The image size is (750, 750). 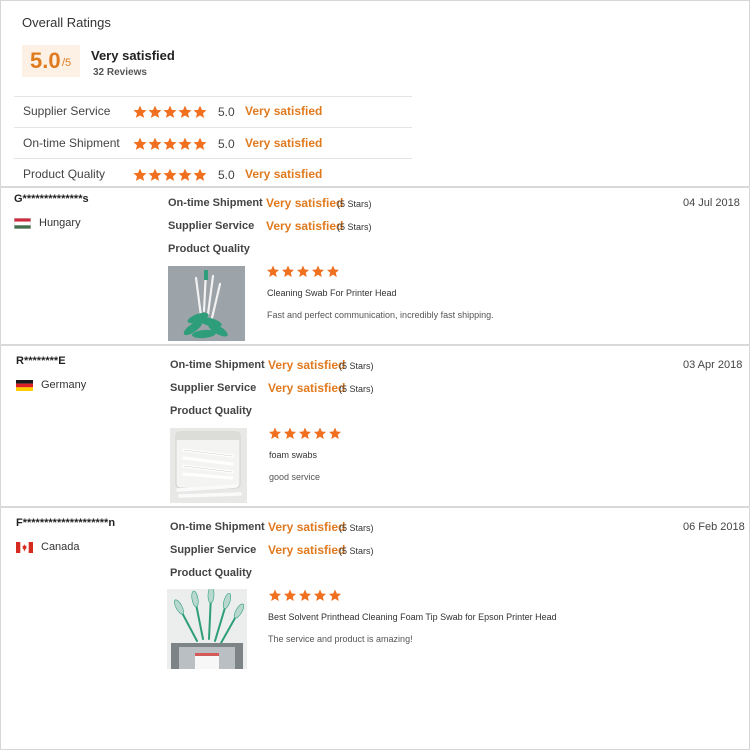 What do you see at coordinates (41, 361) in the screenshot?
I see `reviewer-name: R********E` at bounding box center [41, 361].